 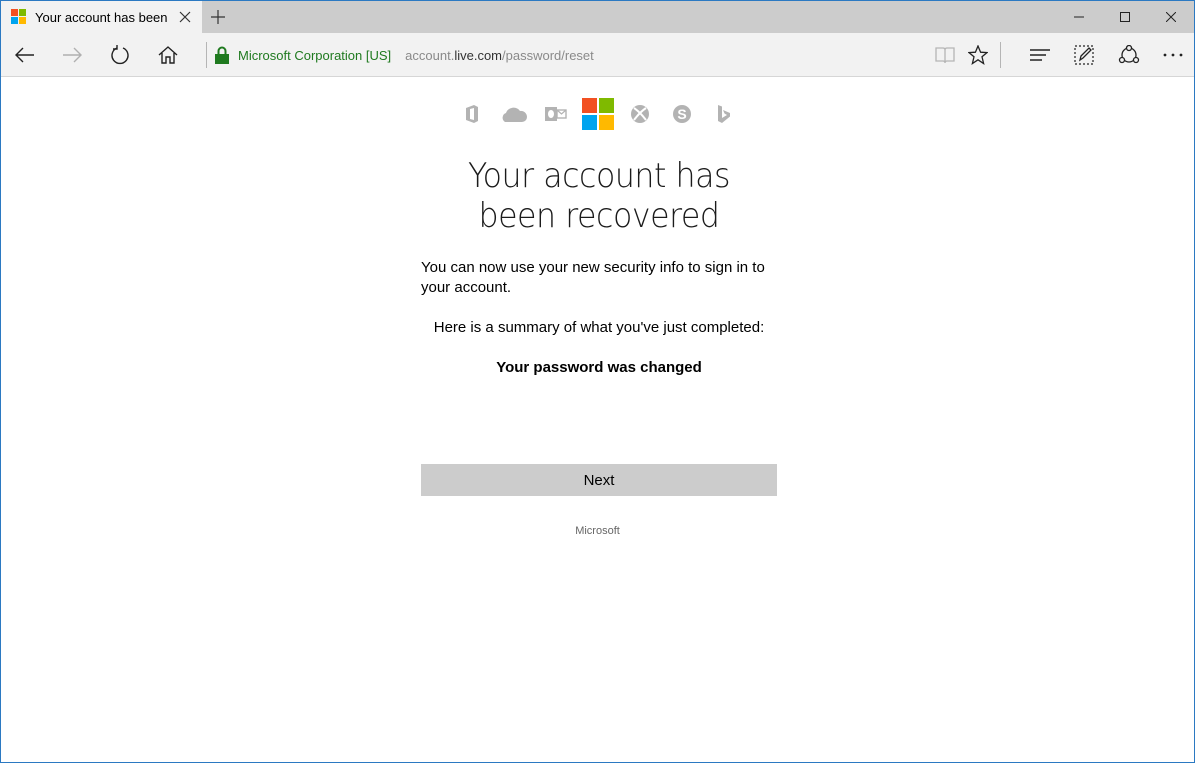 I want to click on outlook-icon, so click(x=556, y=114).